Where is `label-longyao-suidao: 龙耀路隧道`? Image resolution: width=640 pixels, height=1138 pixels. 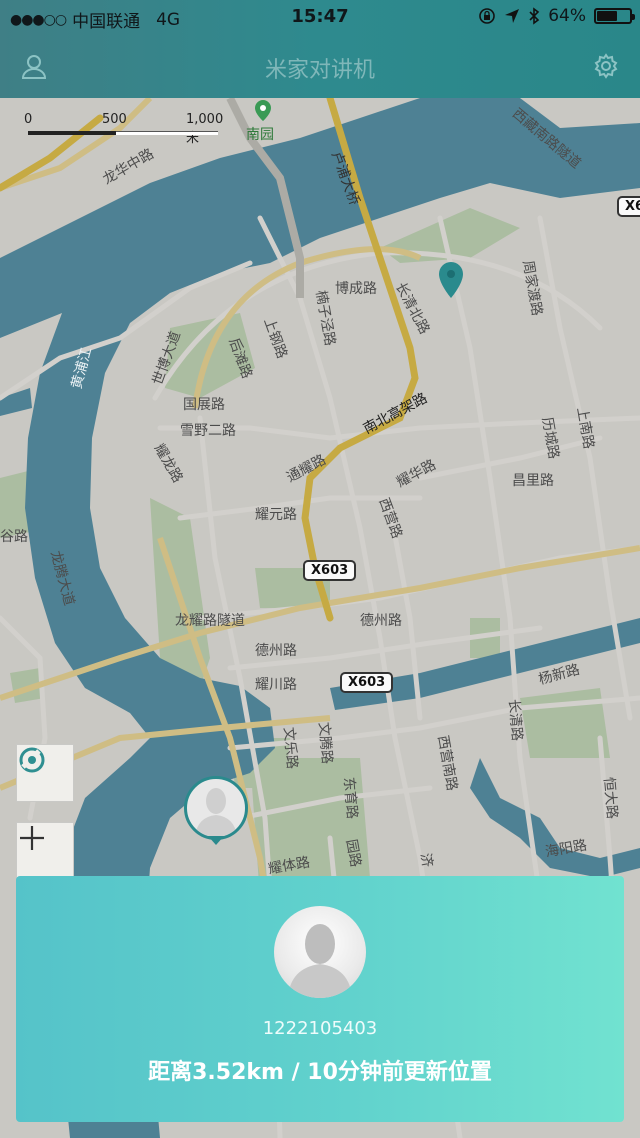 label-longyao-suidao: 龙耀路隧道 is located at coordinates (210, 621).